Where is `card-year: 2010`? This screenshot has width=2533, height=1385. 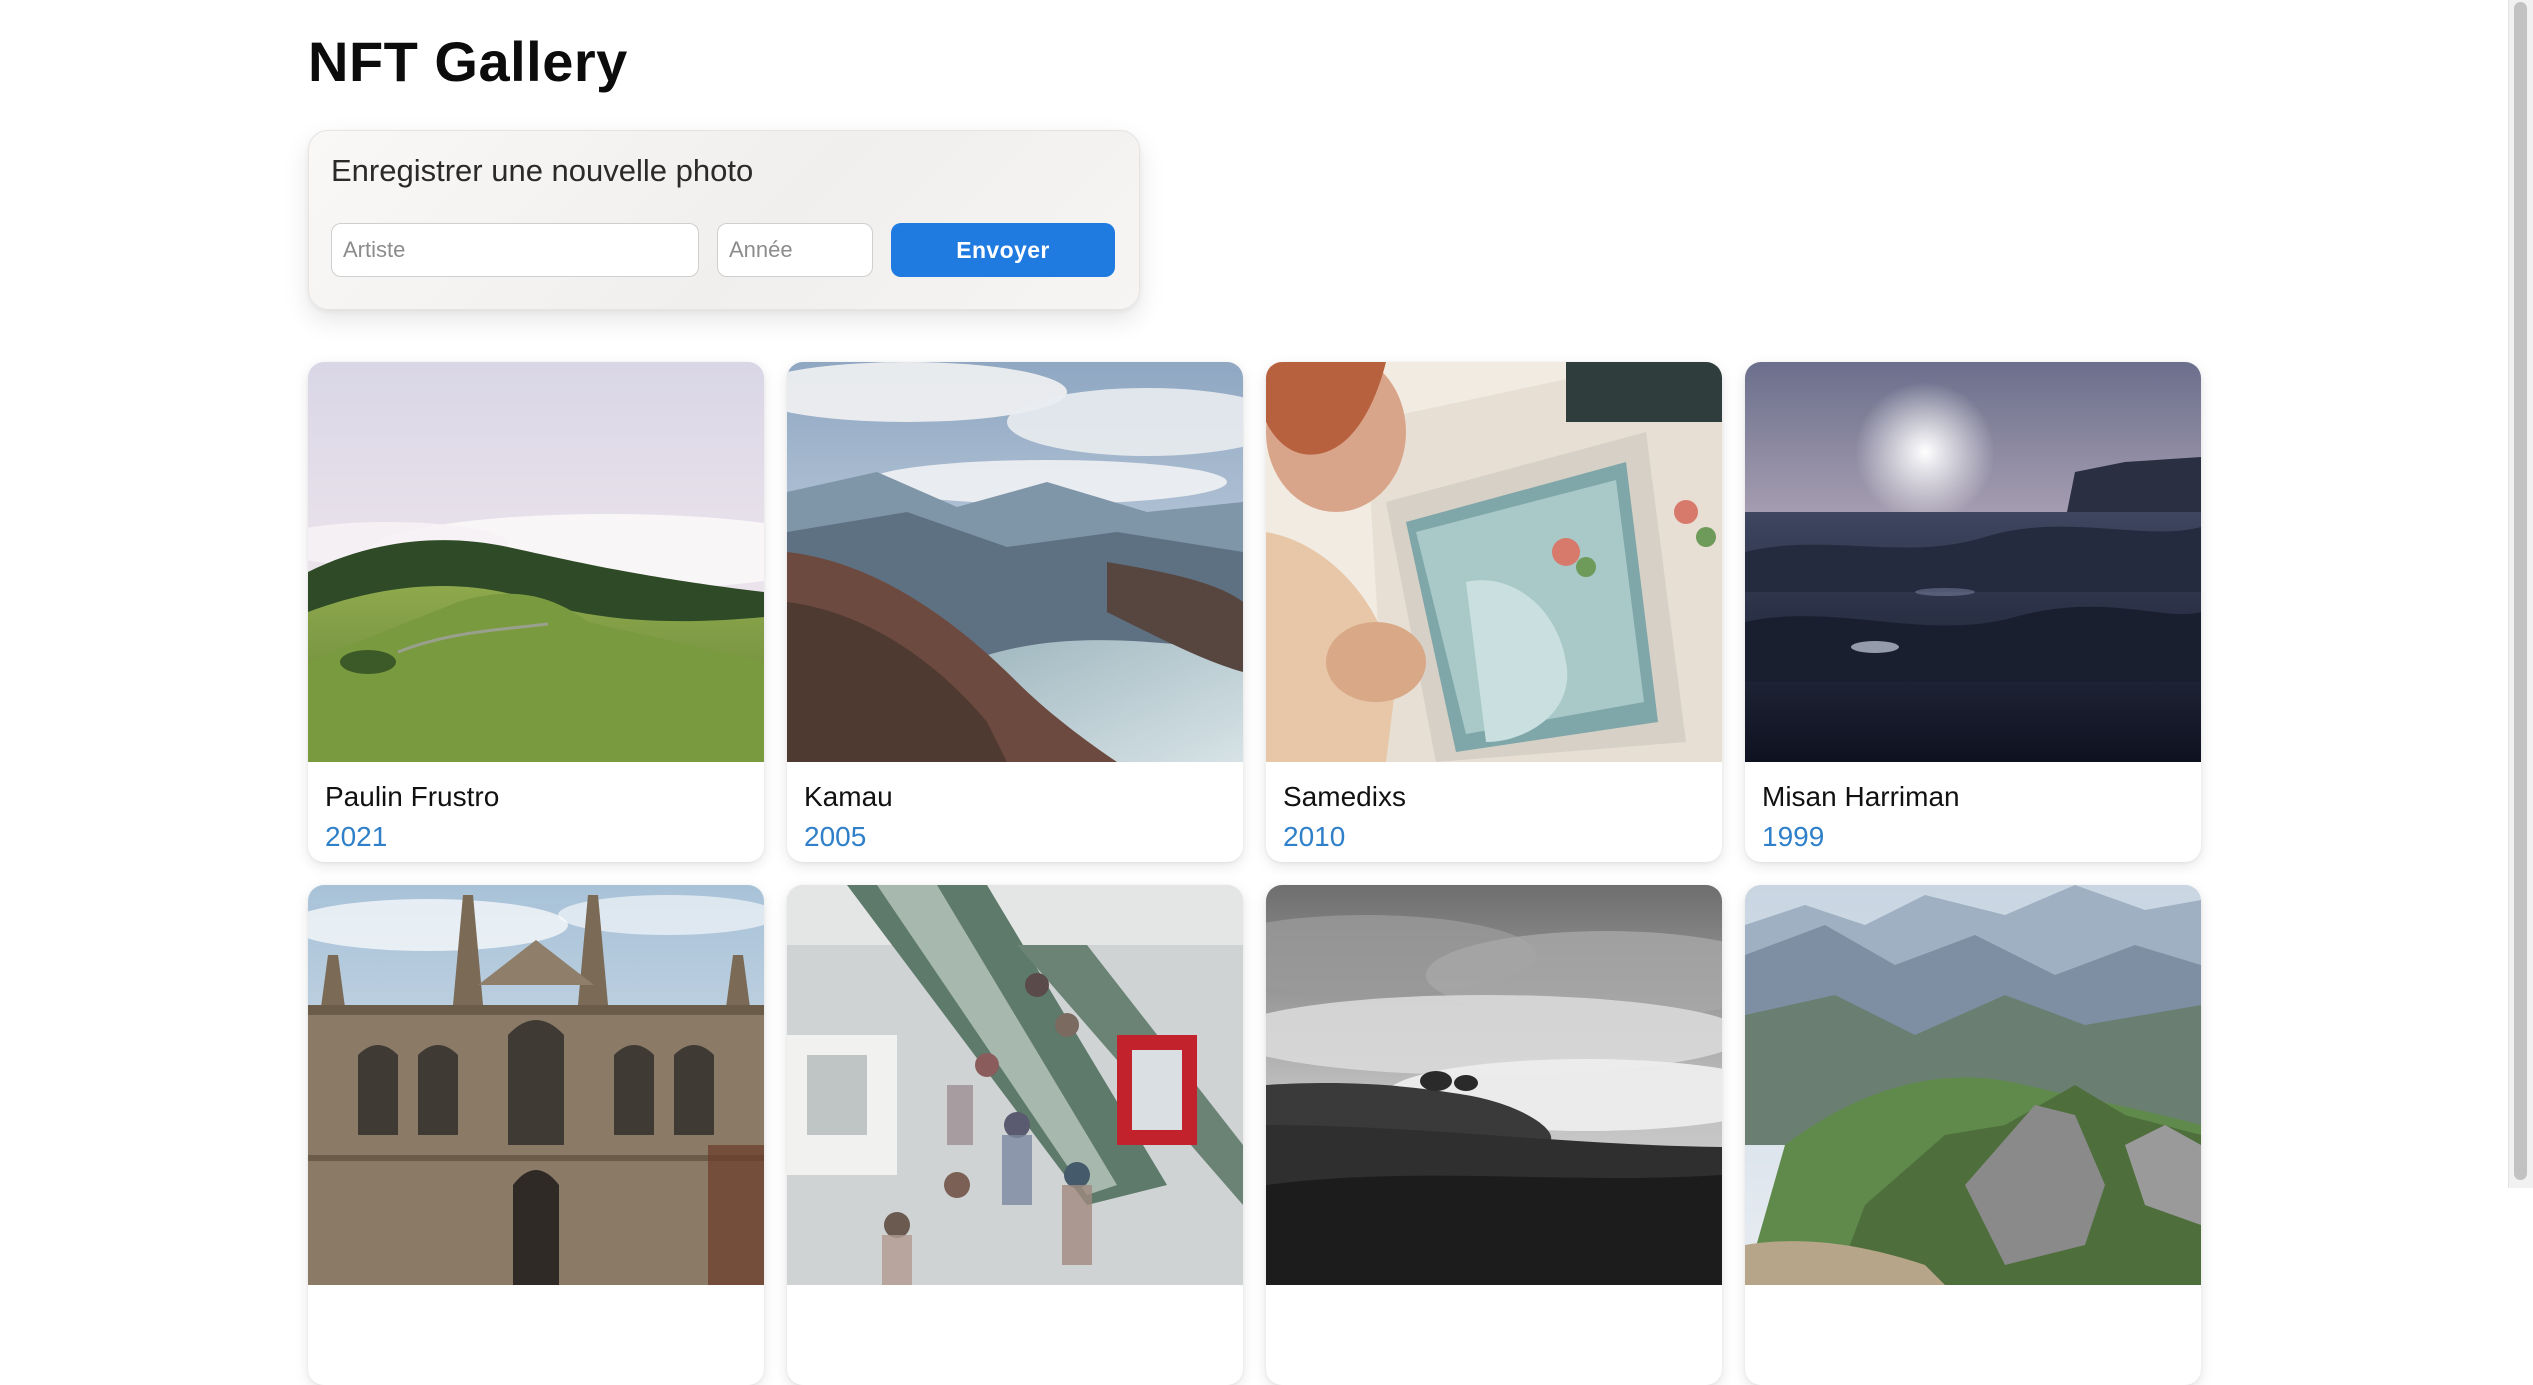
card-year: 2010 is located at coordinates (1314, 836).